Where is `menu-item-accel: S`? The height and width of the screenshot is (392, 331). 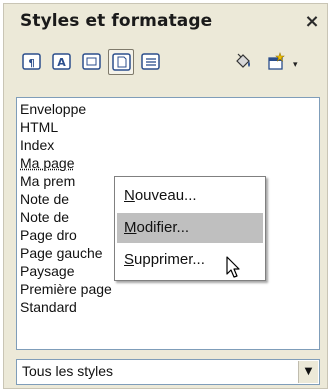 menu-item-accel: S is located at coordinates (129, 259).